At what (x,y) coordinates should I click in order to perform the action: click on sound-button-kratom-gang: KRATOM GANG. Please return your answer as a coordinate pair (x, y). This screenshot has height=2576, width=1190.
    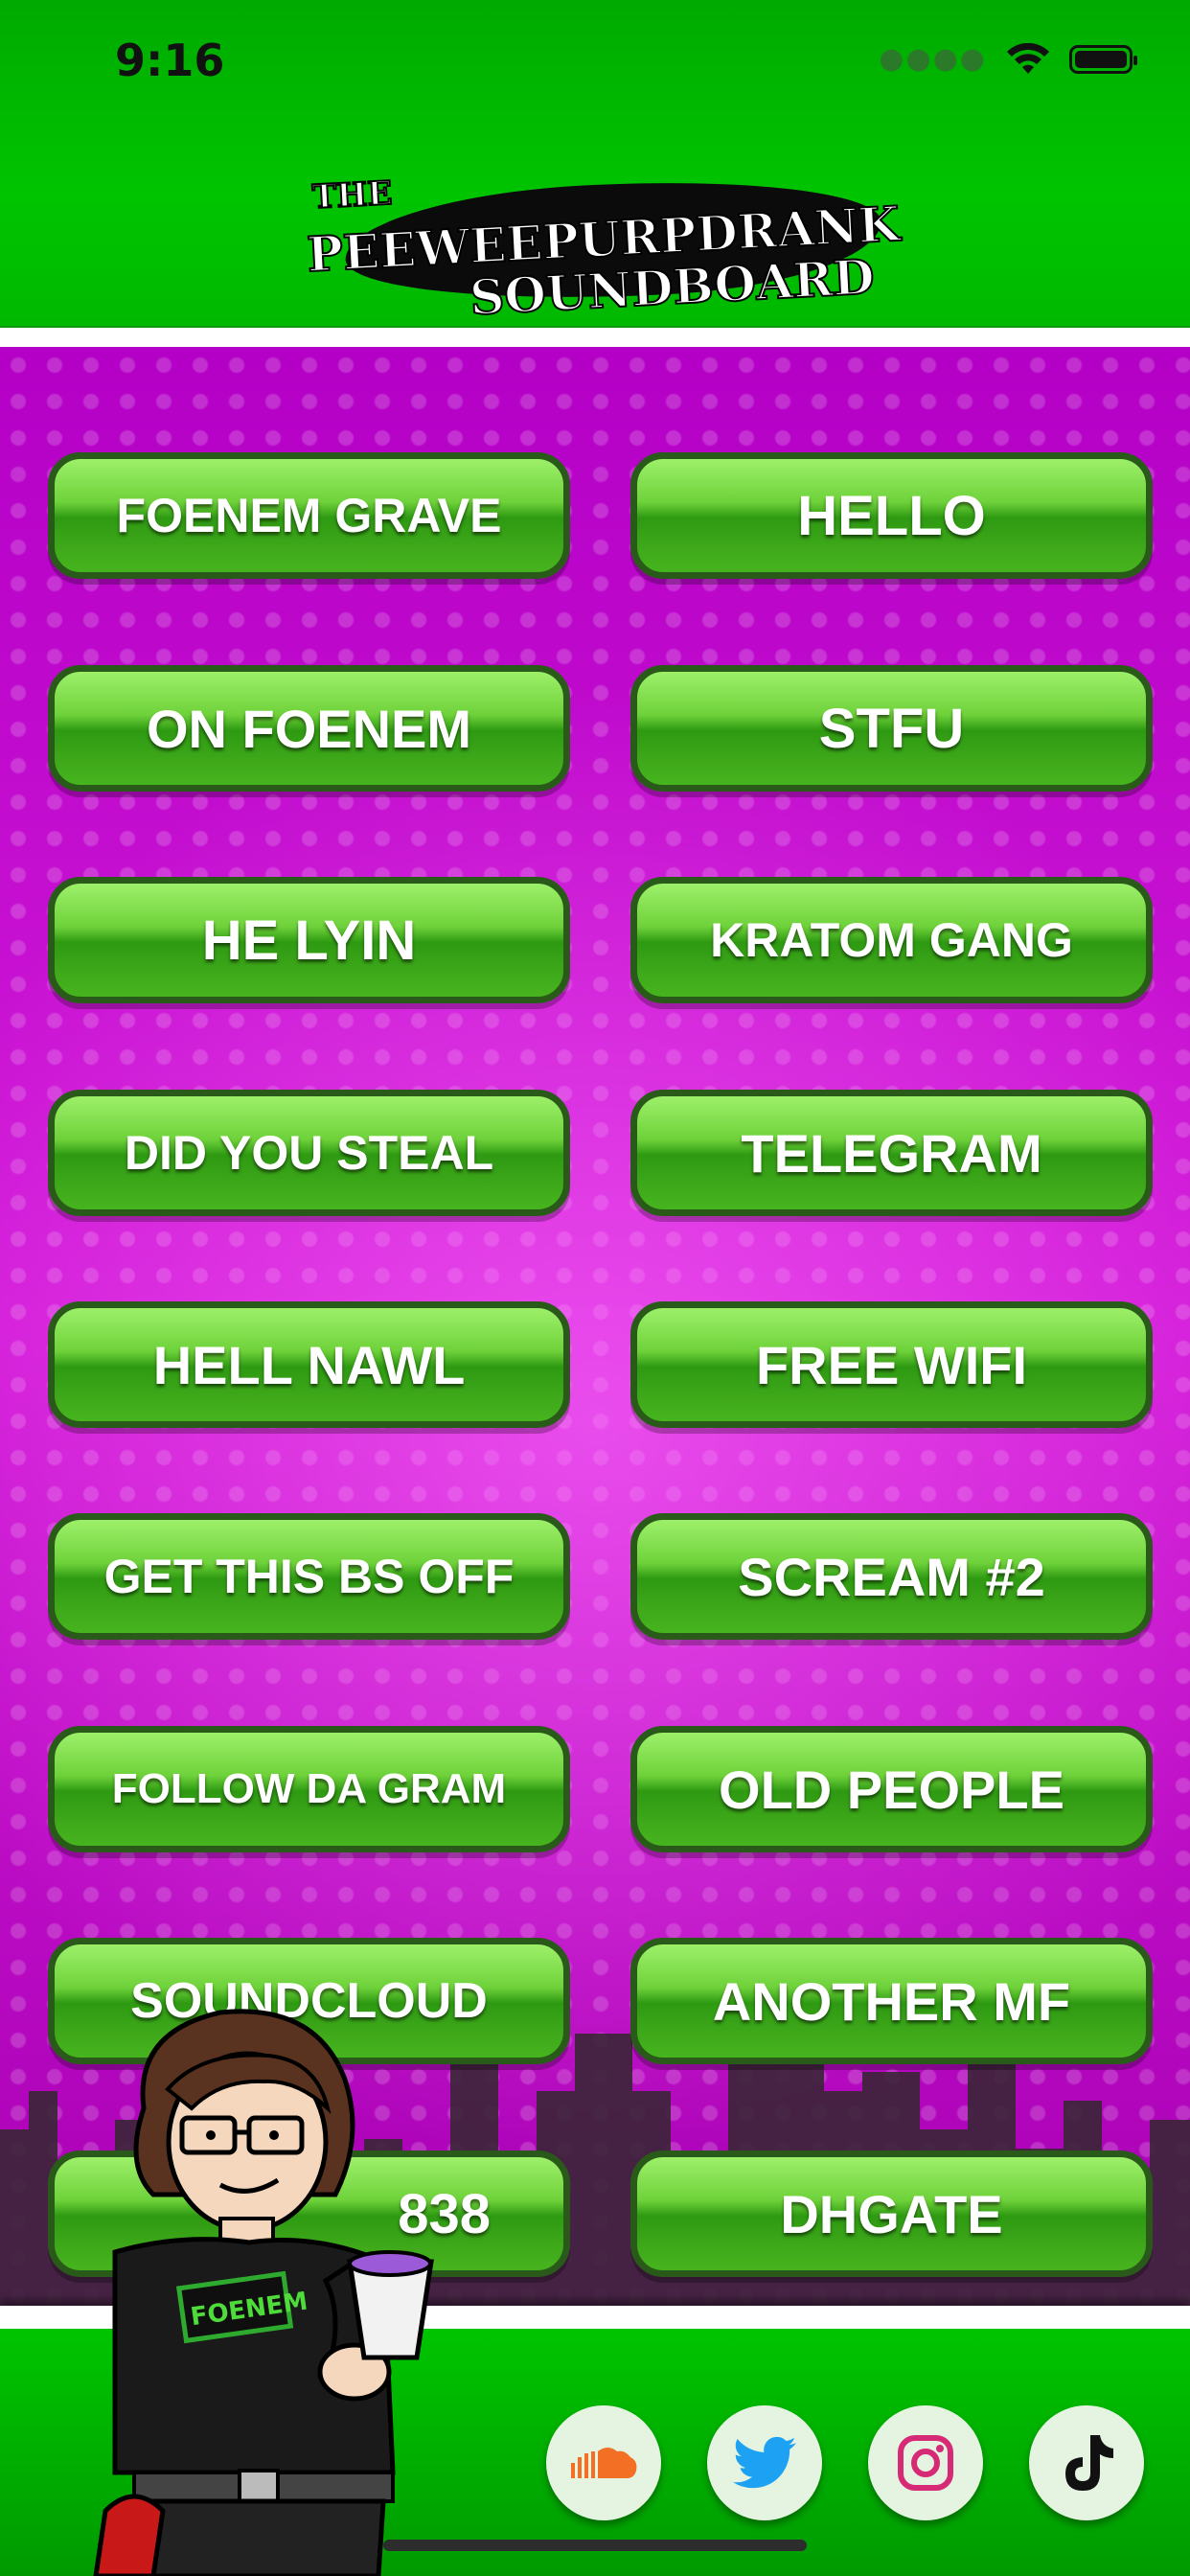
    Looking at the image, I should click on (891, 940).